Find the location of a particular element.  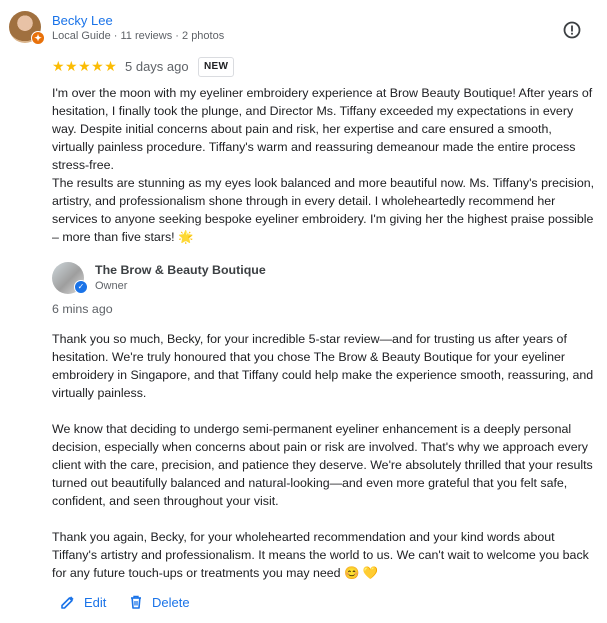

owner-name: The Brow & Beauty Boutique is located at coordinates (180, 270).